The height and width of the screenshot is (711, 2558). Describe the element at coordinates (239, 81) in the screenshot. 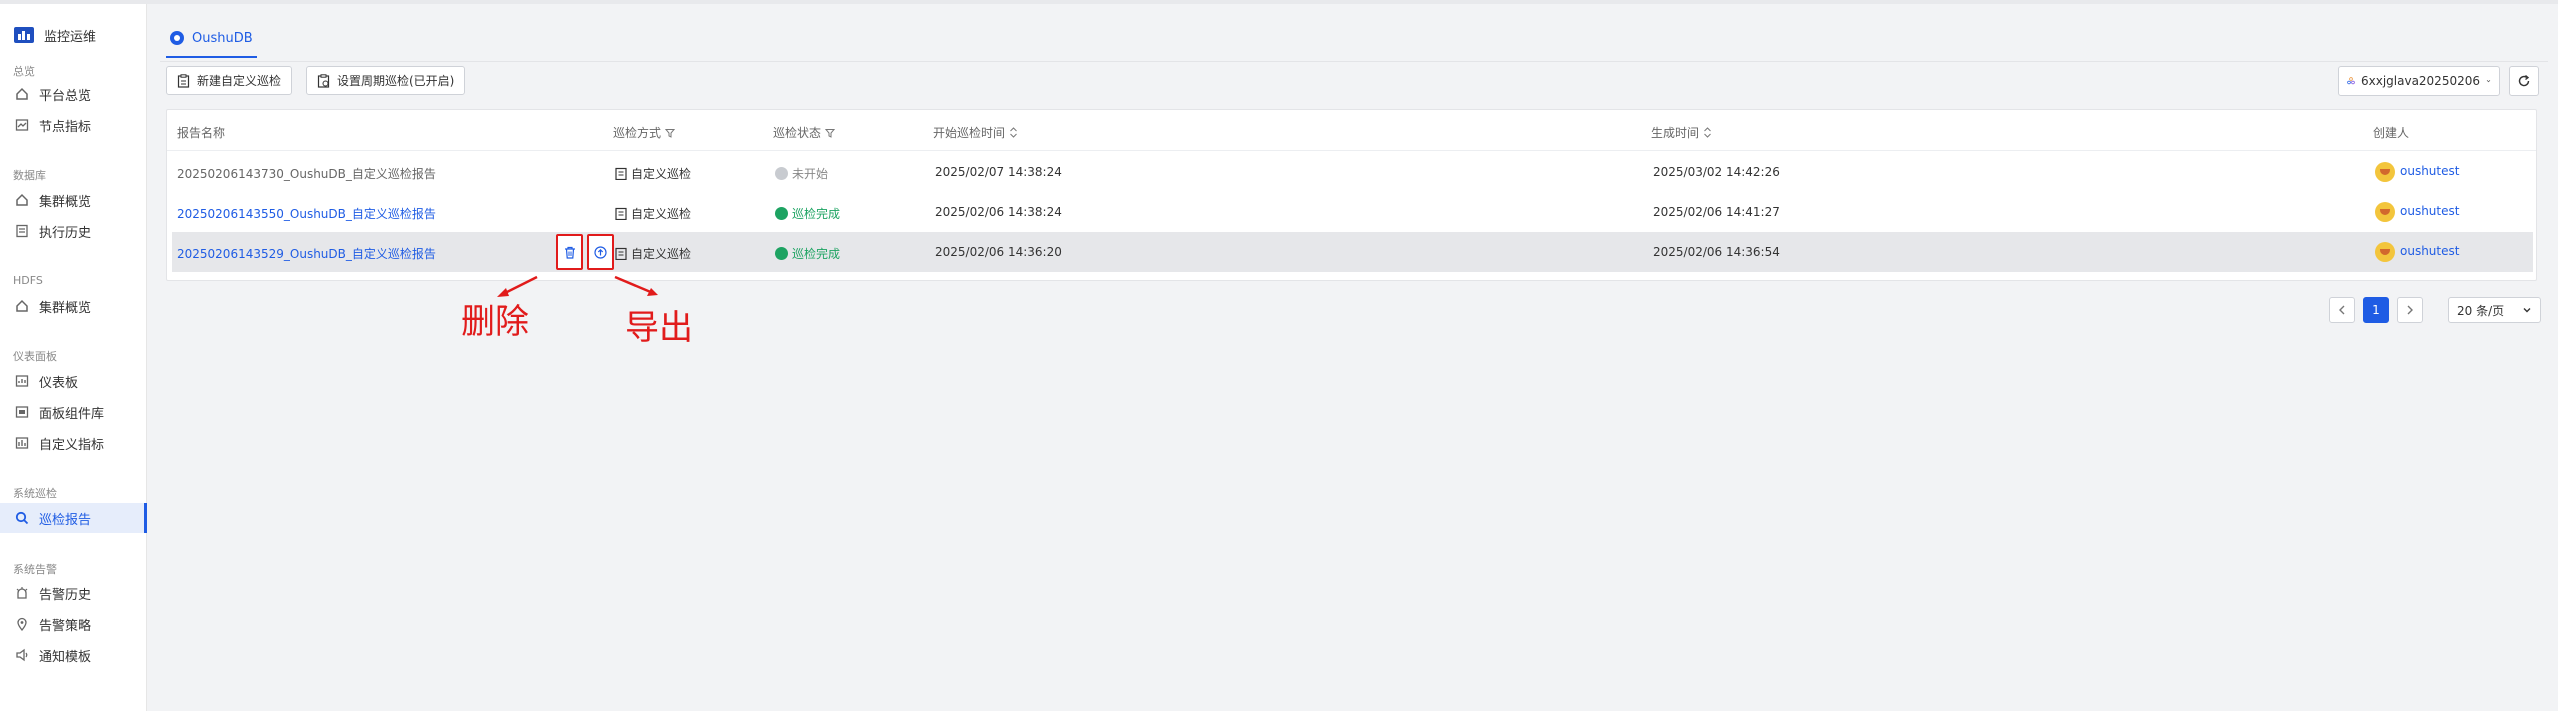

I see `new-custom-inspection-label: 新建自定义巡检` at that location.